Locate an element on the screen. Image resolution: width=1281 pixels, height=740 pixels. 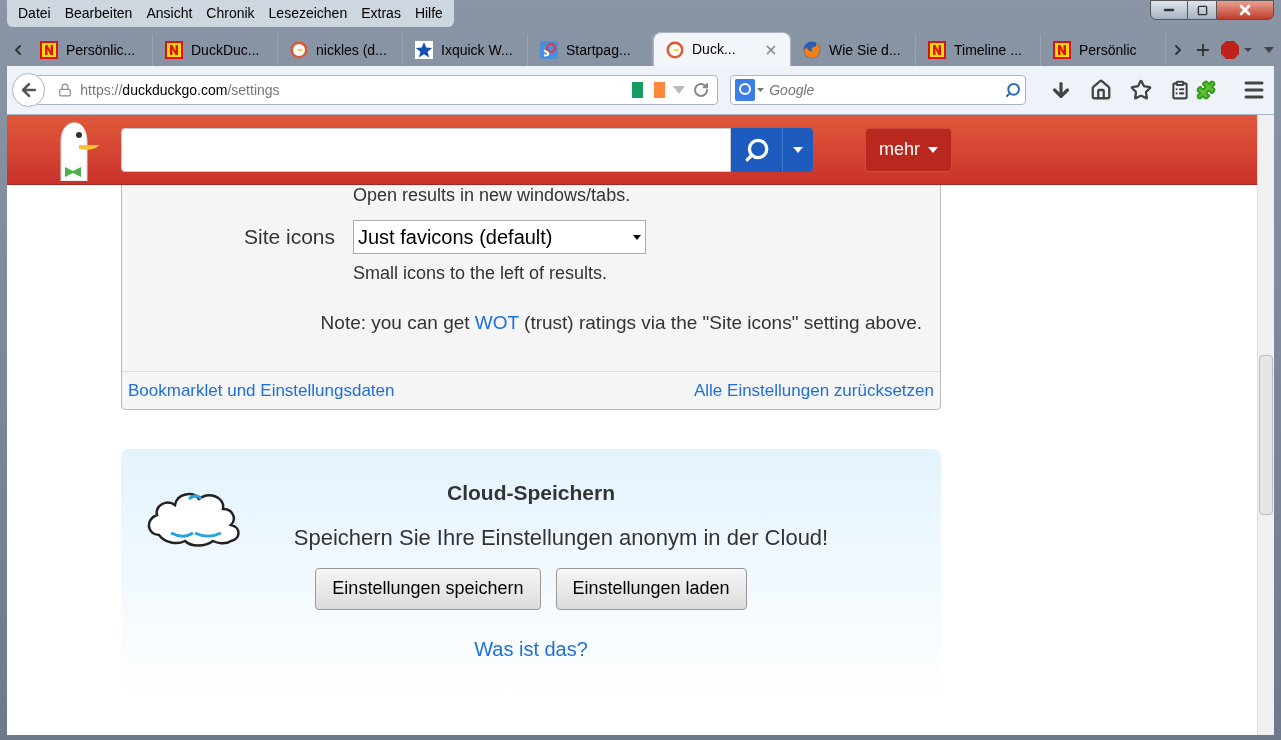
menu-item: Lesezeichen is located at coordinates (308, 13).